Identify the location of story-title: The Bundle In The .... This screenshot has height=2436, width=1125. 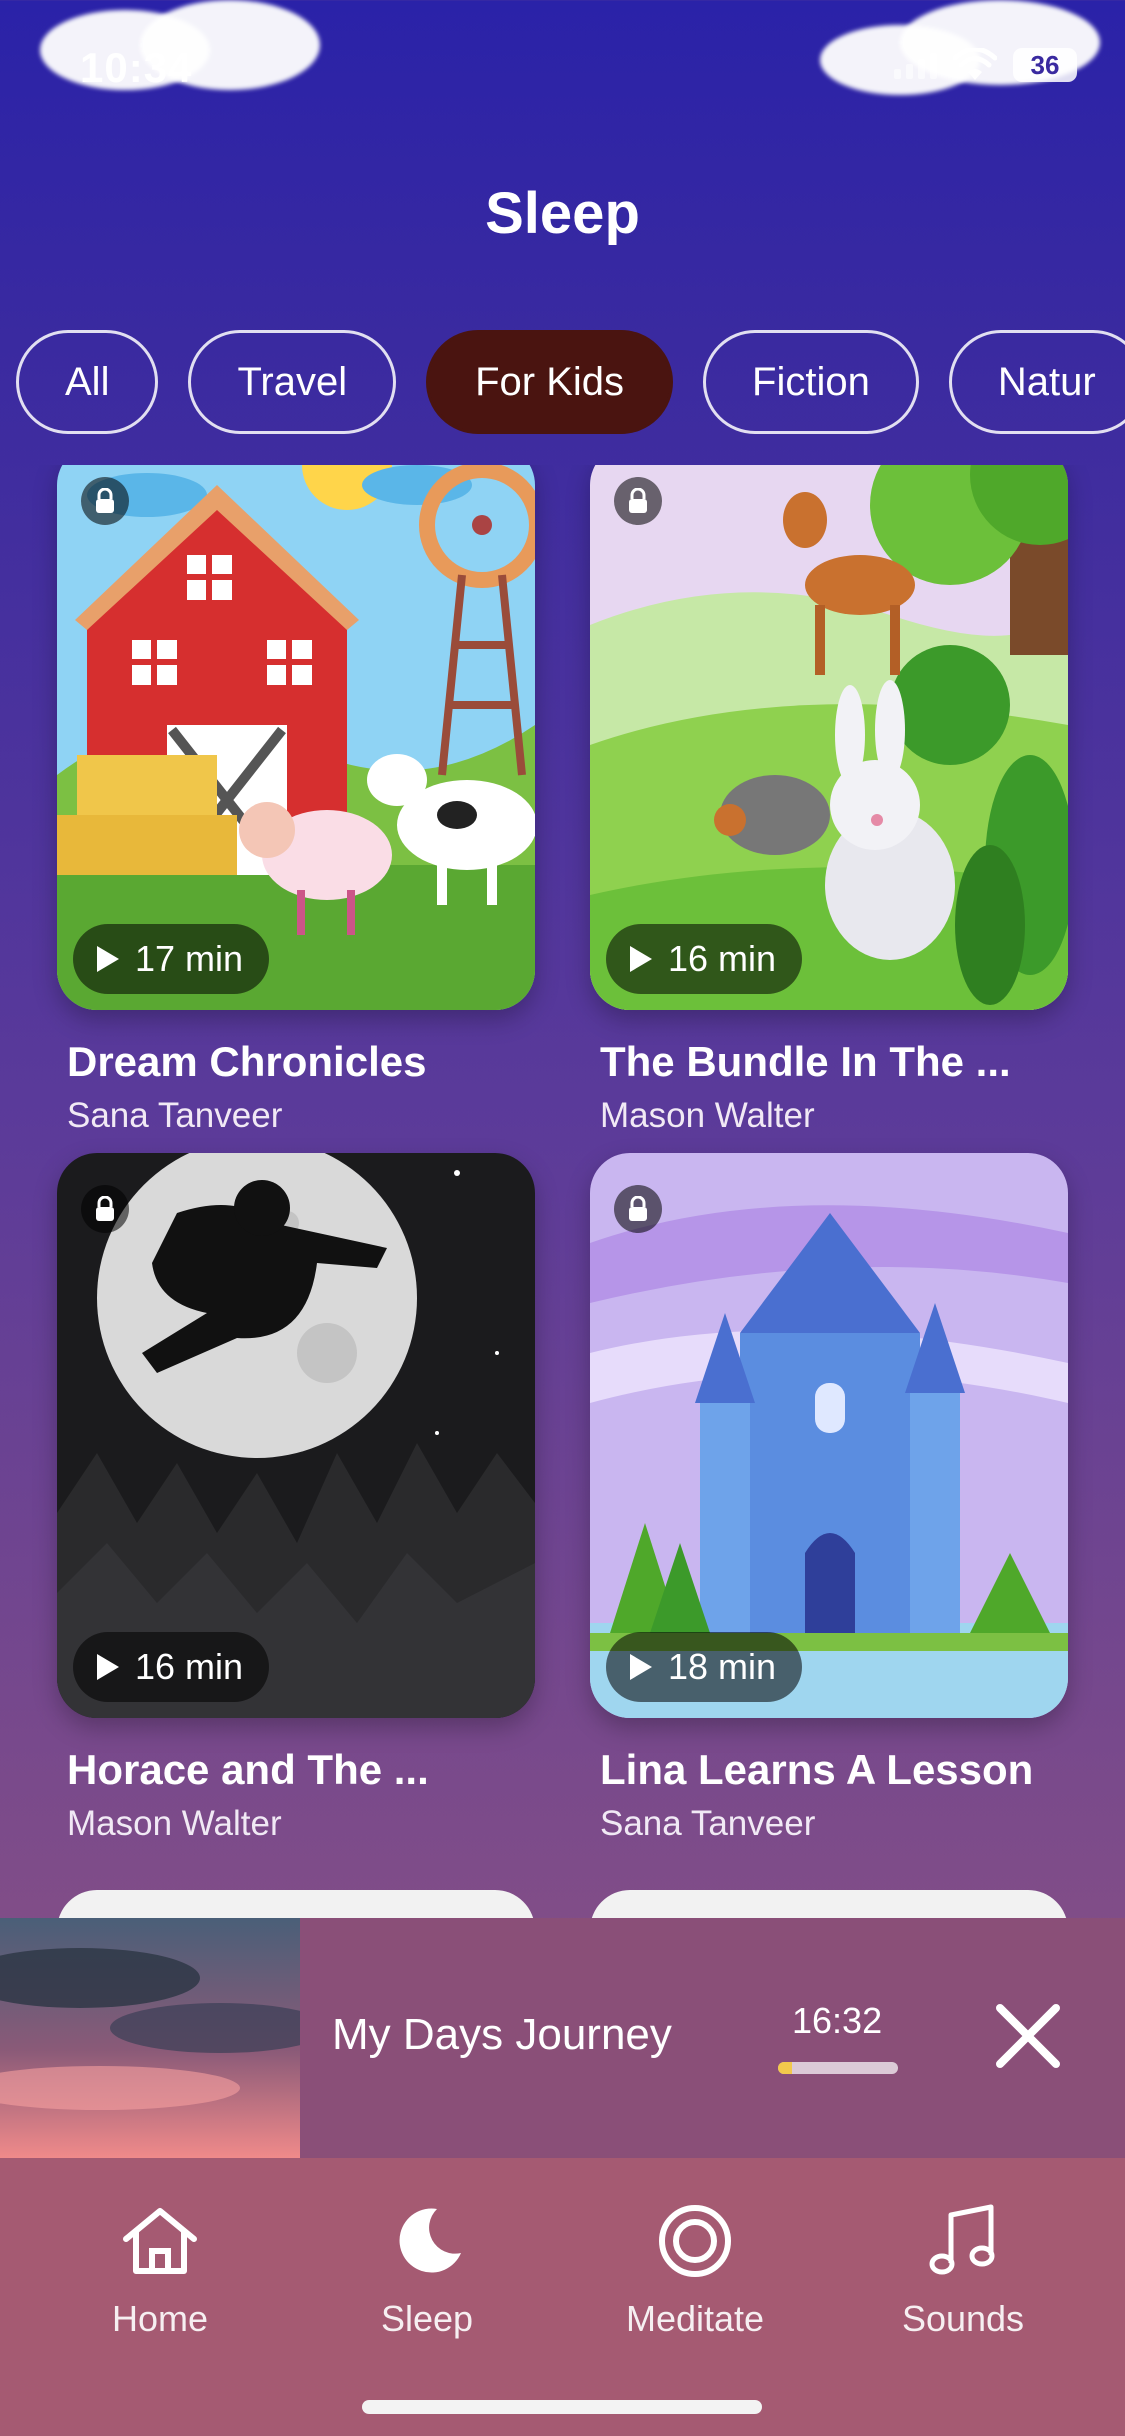
(805, 1061).